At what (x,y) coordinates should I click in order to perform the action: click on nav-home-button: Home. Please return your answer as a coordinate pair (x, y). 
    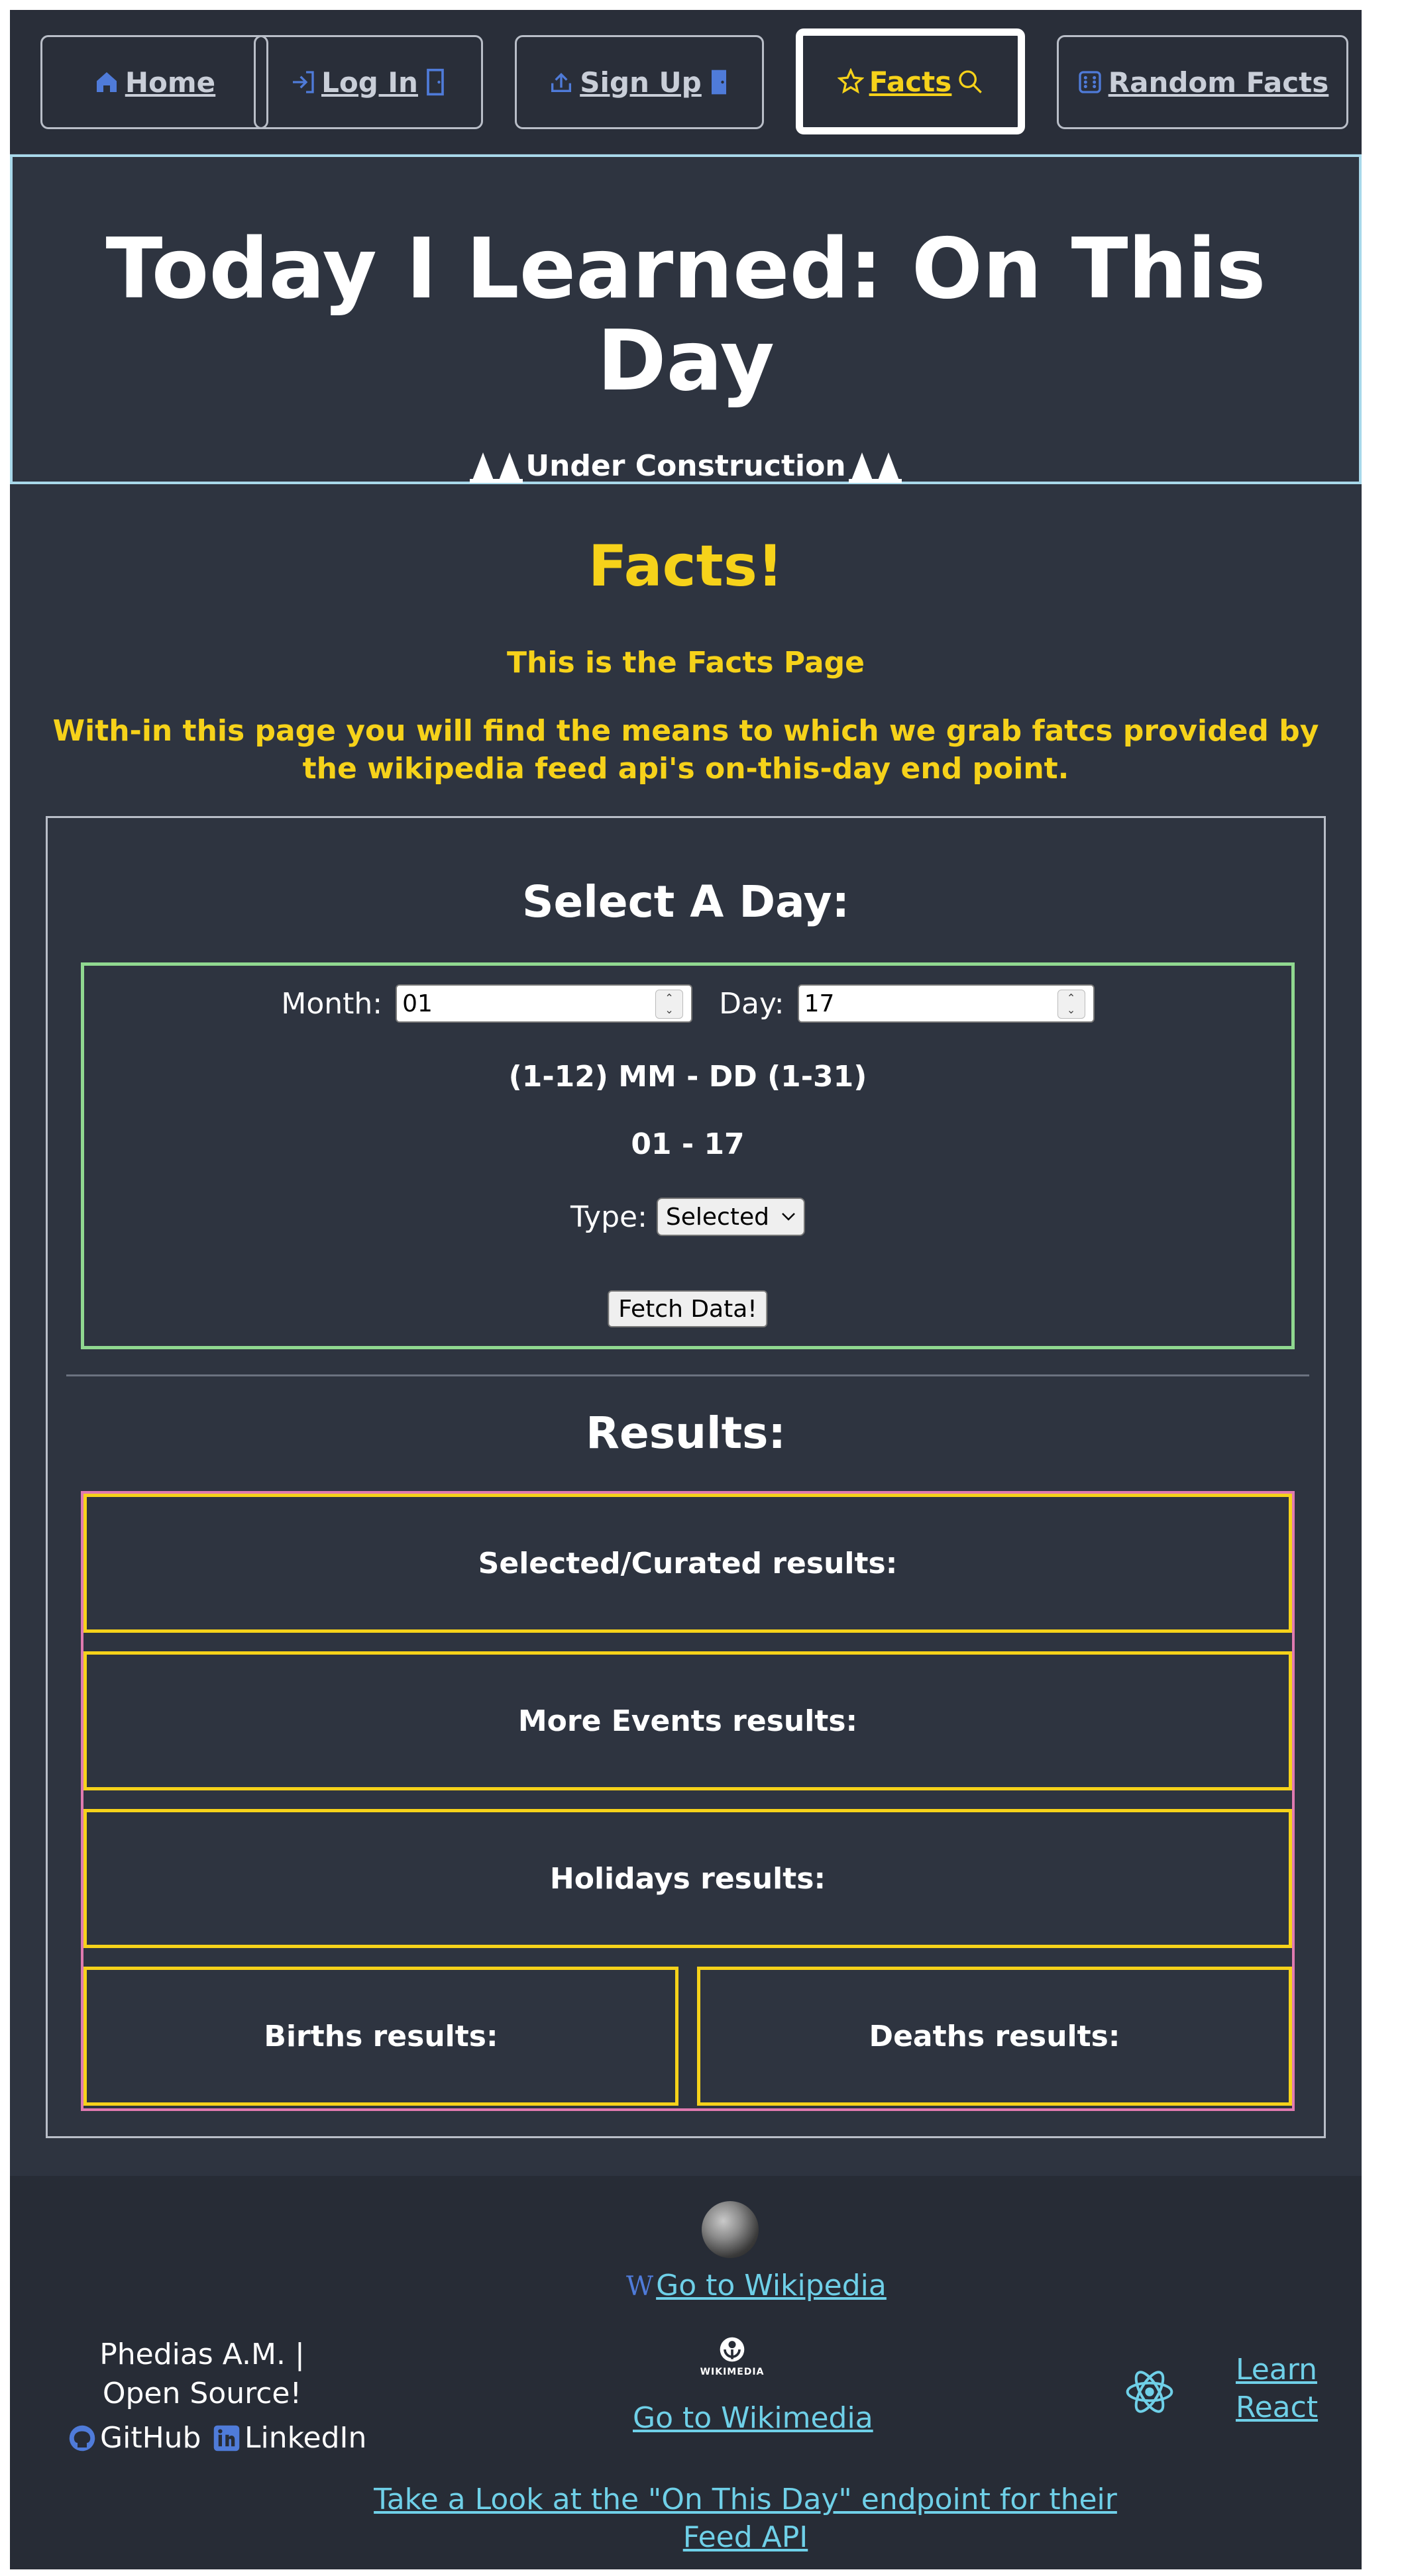
    Looking at the image, I should click on (154, 82).